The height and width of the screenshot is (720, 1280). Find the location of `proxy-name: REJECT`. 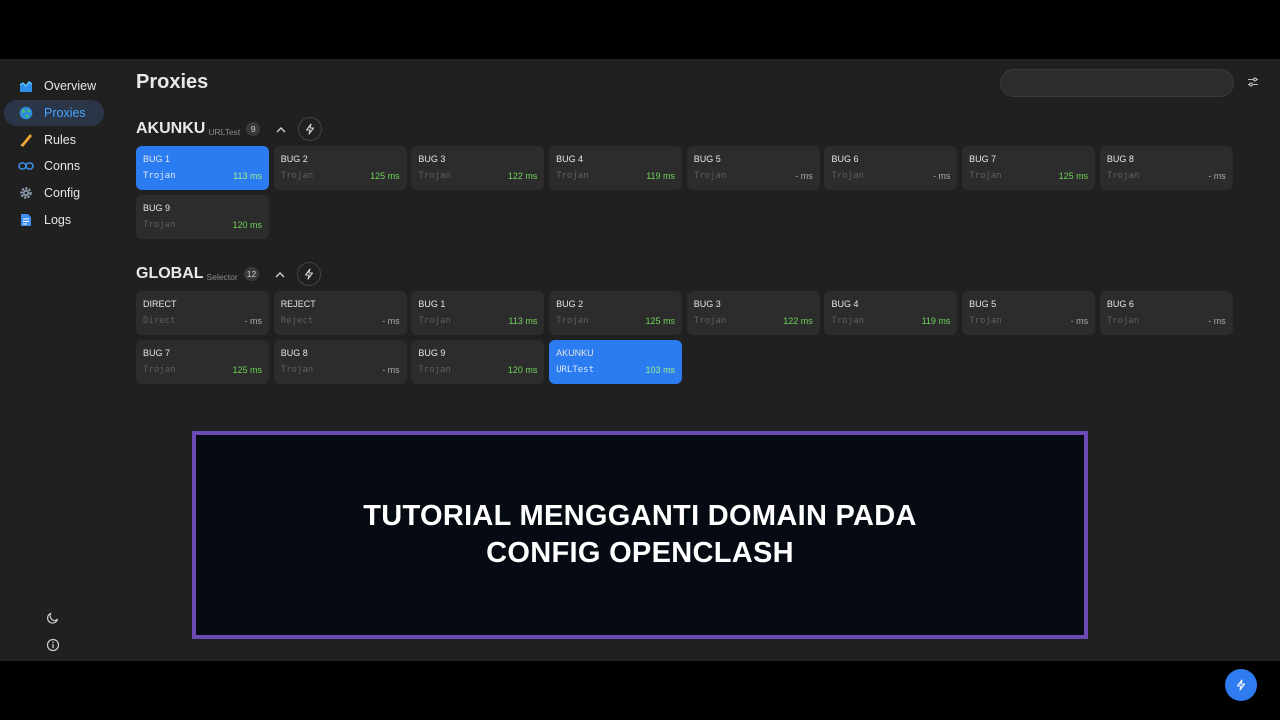

proxy-name: REJECT is located at coordinates (298, 304).